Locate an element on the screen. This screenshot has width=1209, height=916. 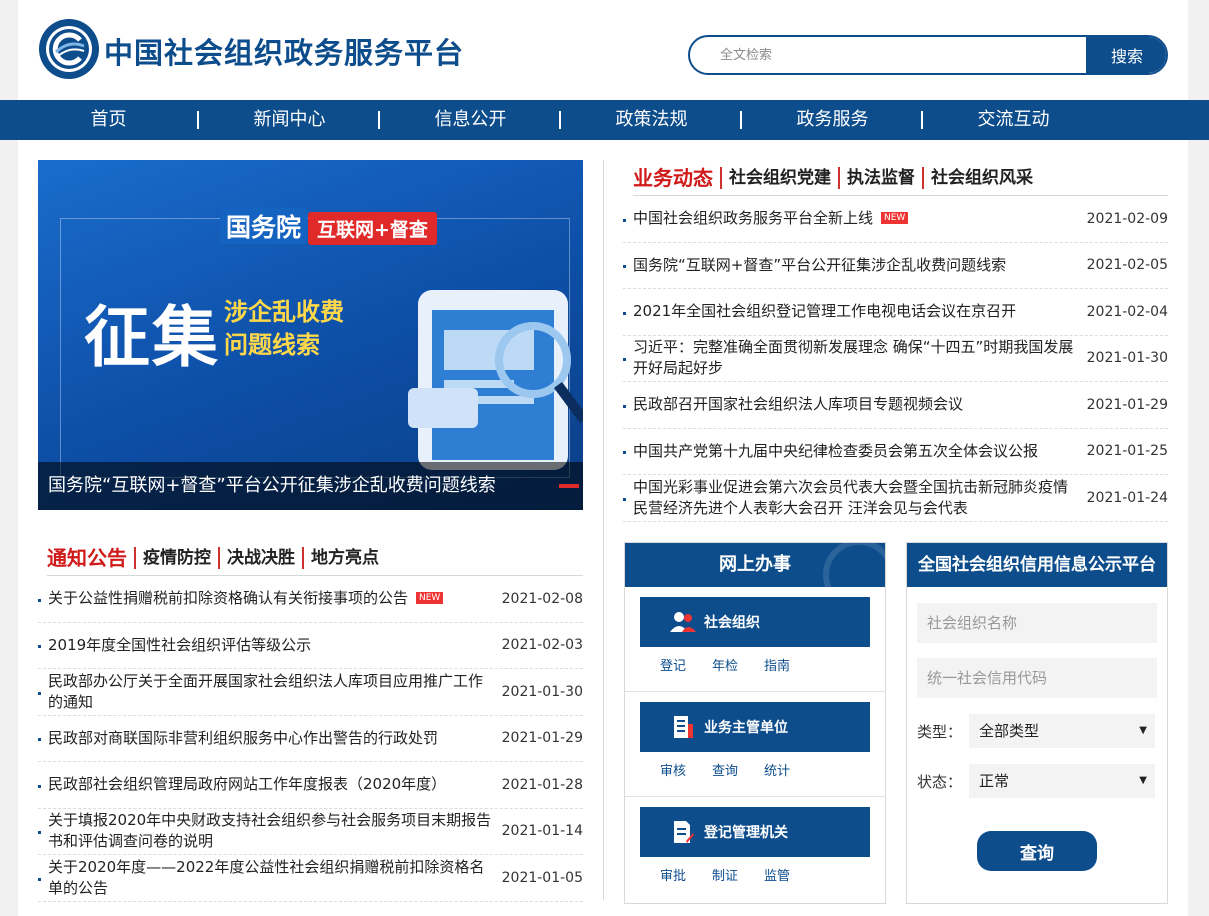
notice-date: 2021-01-29 is located at coordinates (542, 738).